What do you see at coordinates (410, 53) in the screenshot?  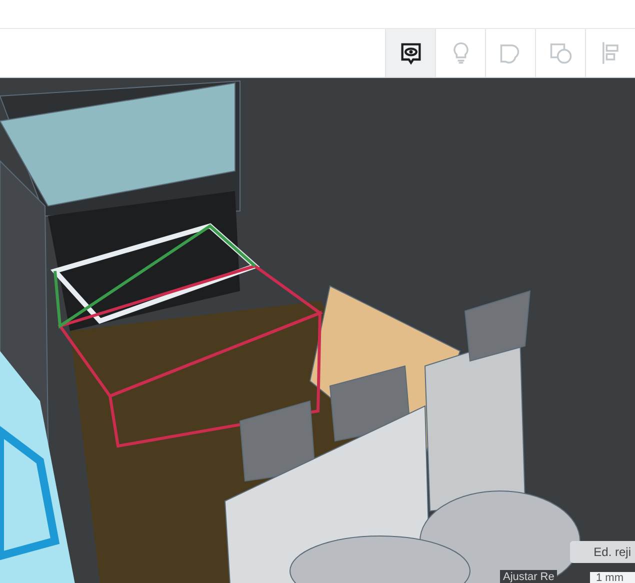 I see `note-tool-button` at bounding box center [410, 53].